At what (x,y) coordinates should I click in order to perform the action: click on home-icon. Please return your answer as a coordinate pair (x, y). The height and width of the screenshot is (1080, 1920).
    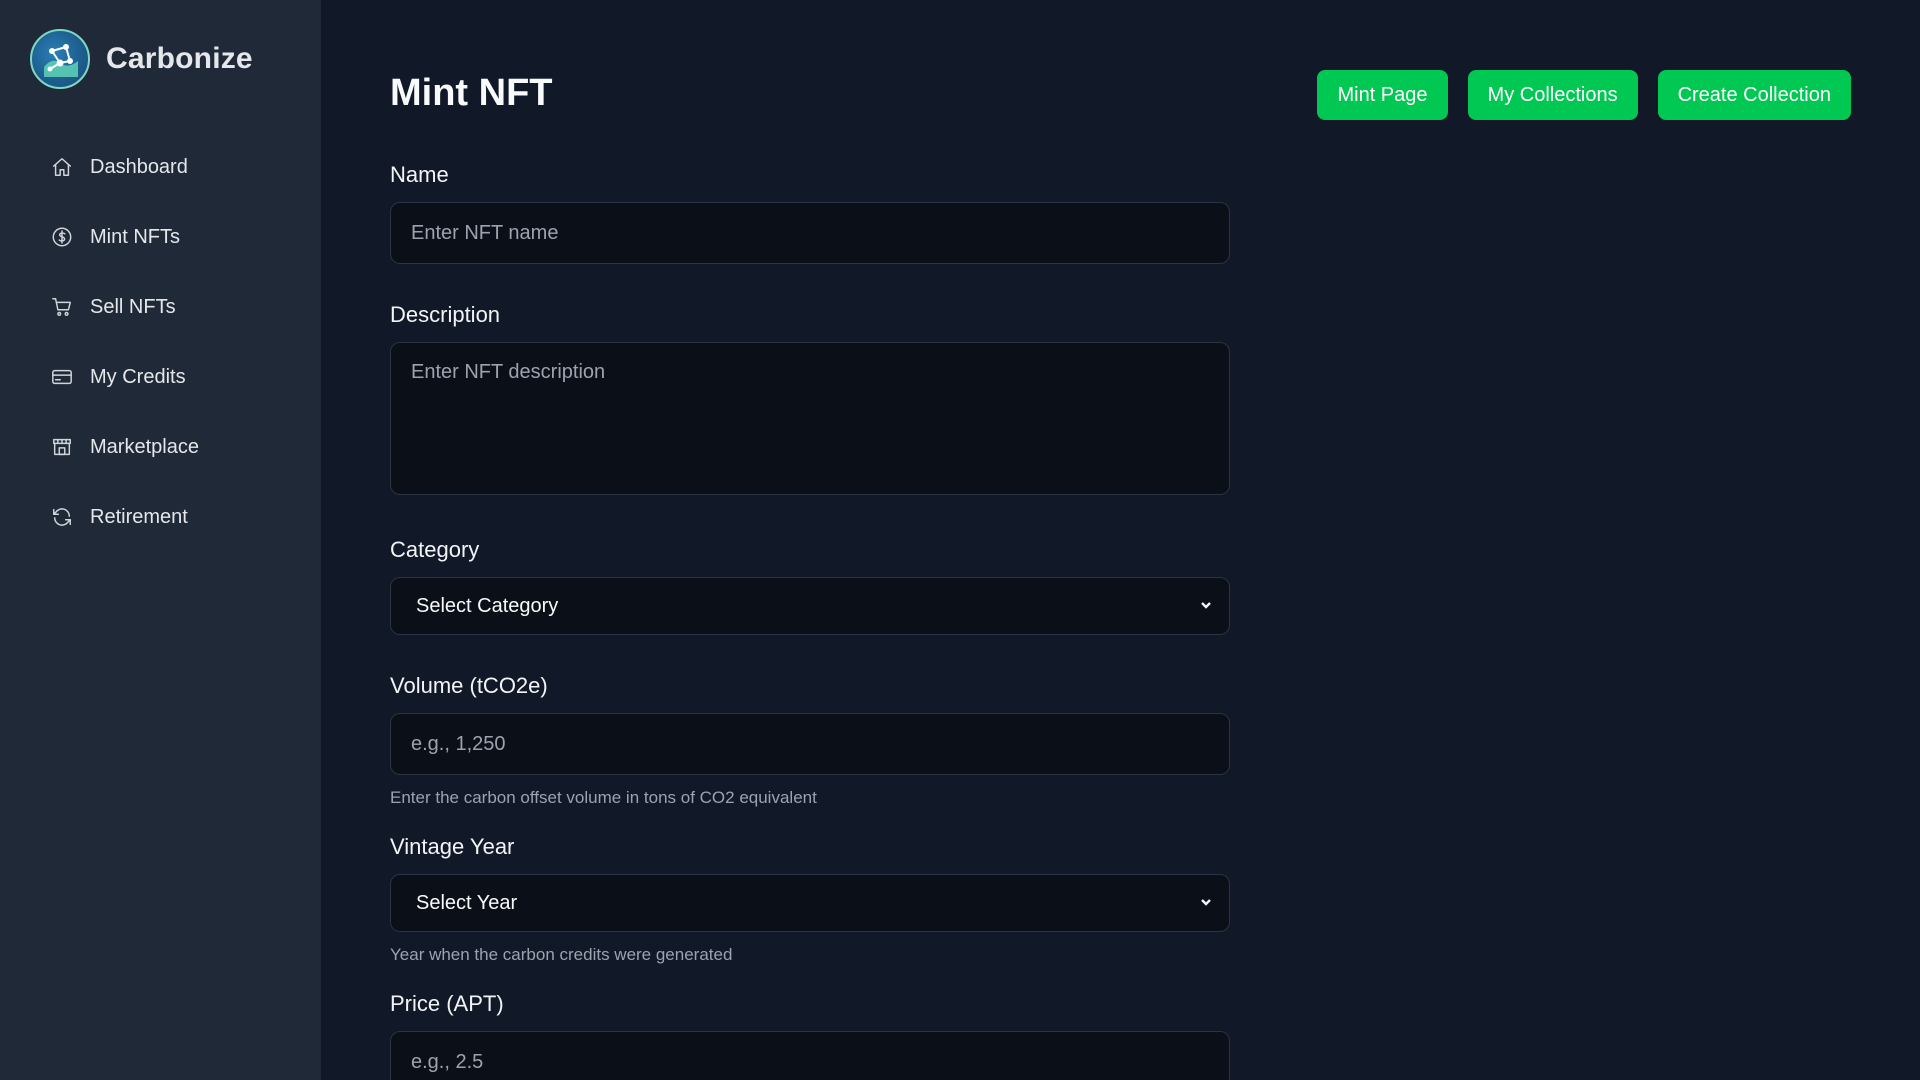
    Looking at the image, I should click on (62, 167).